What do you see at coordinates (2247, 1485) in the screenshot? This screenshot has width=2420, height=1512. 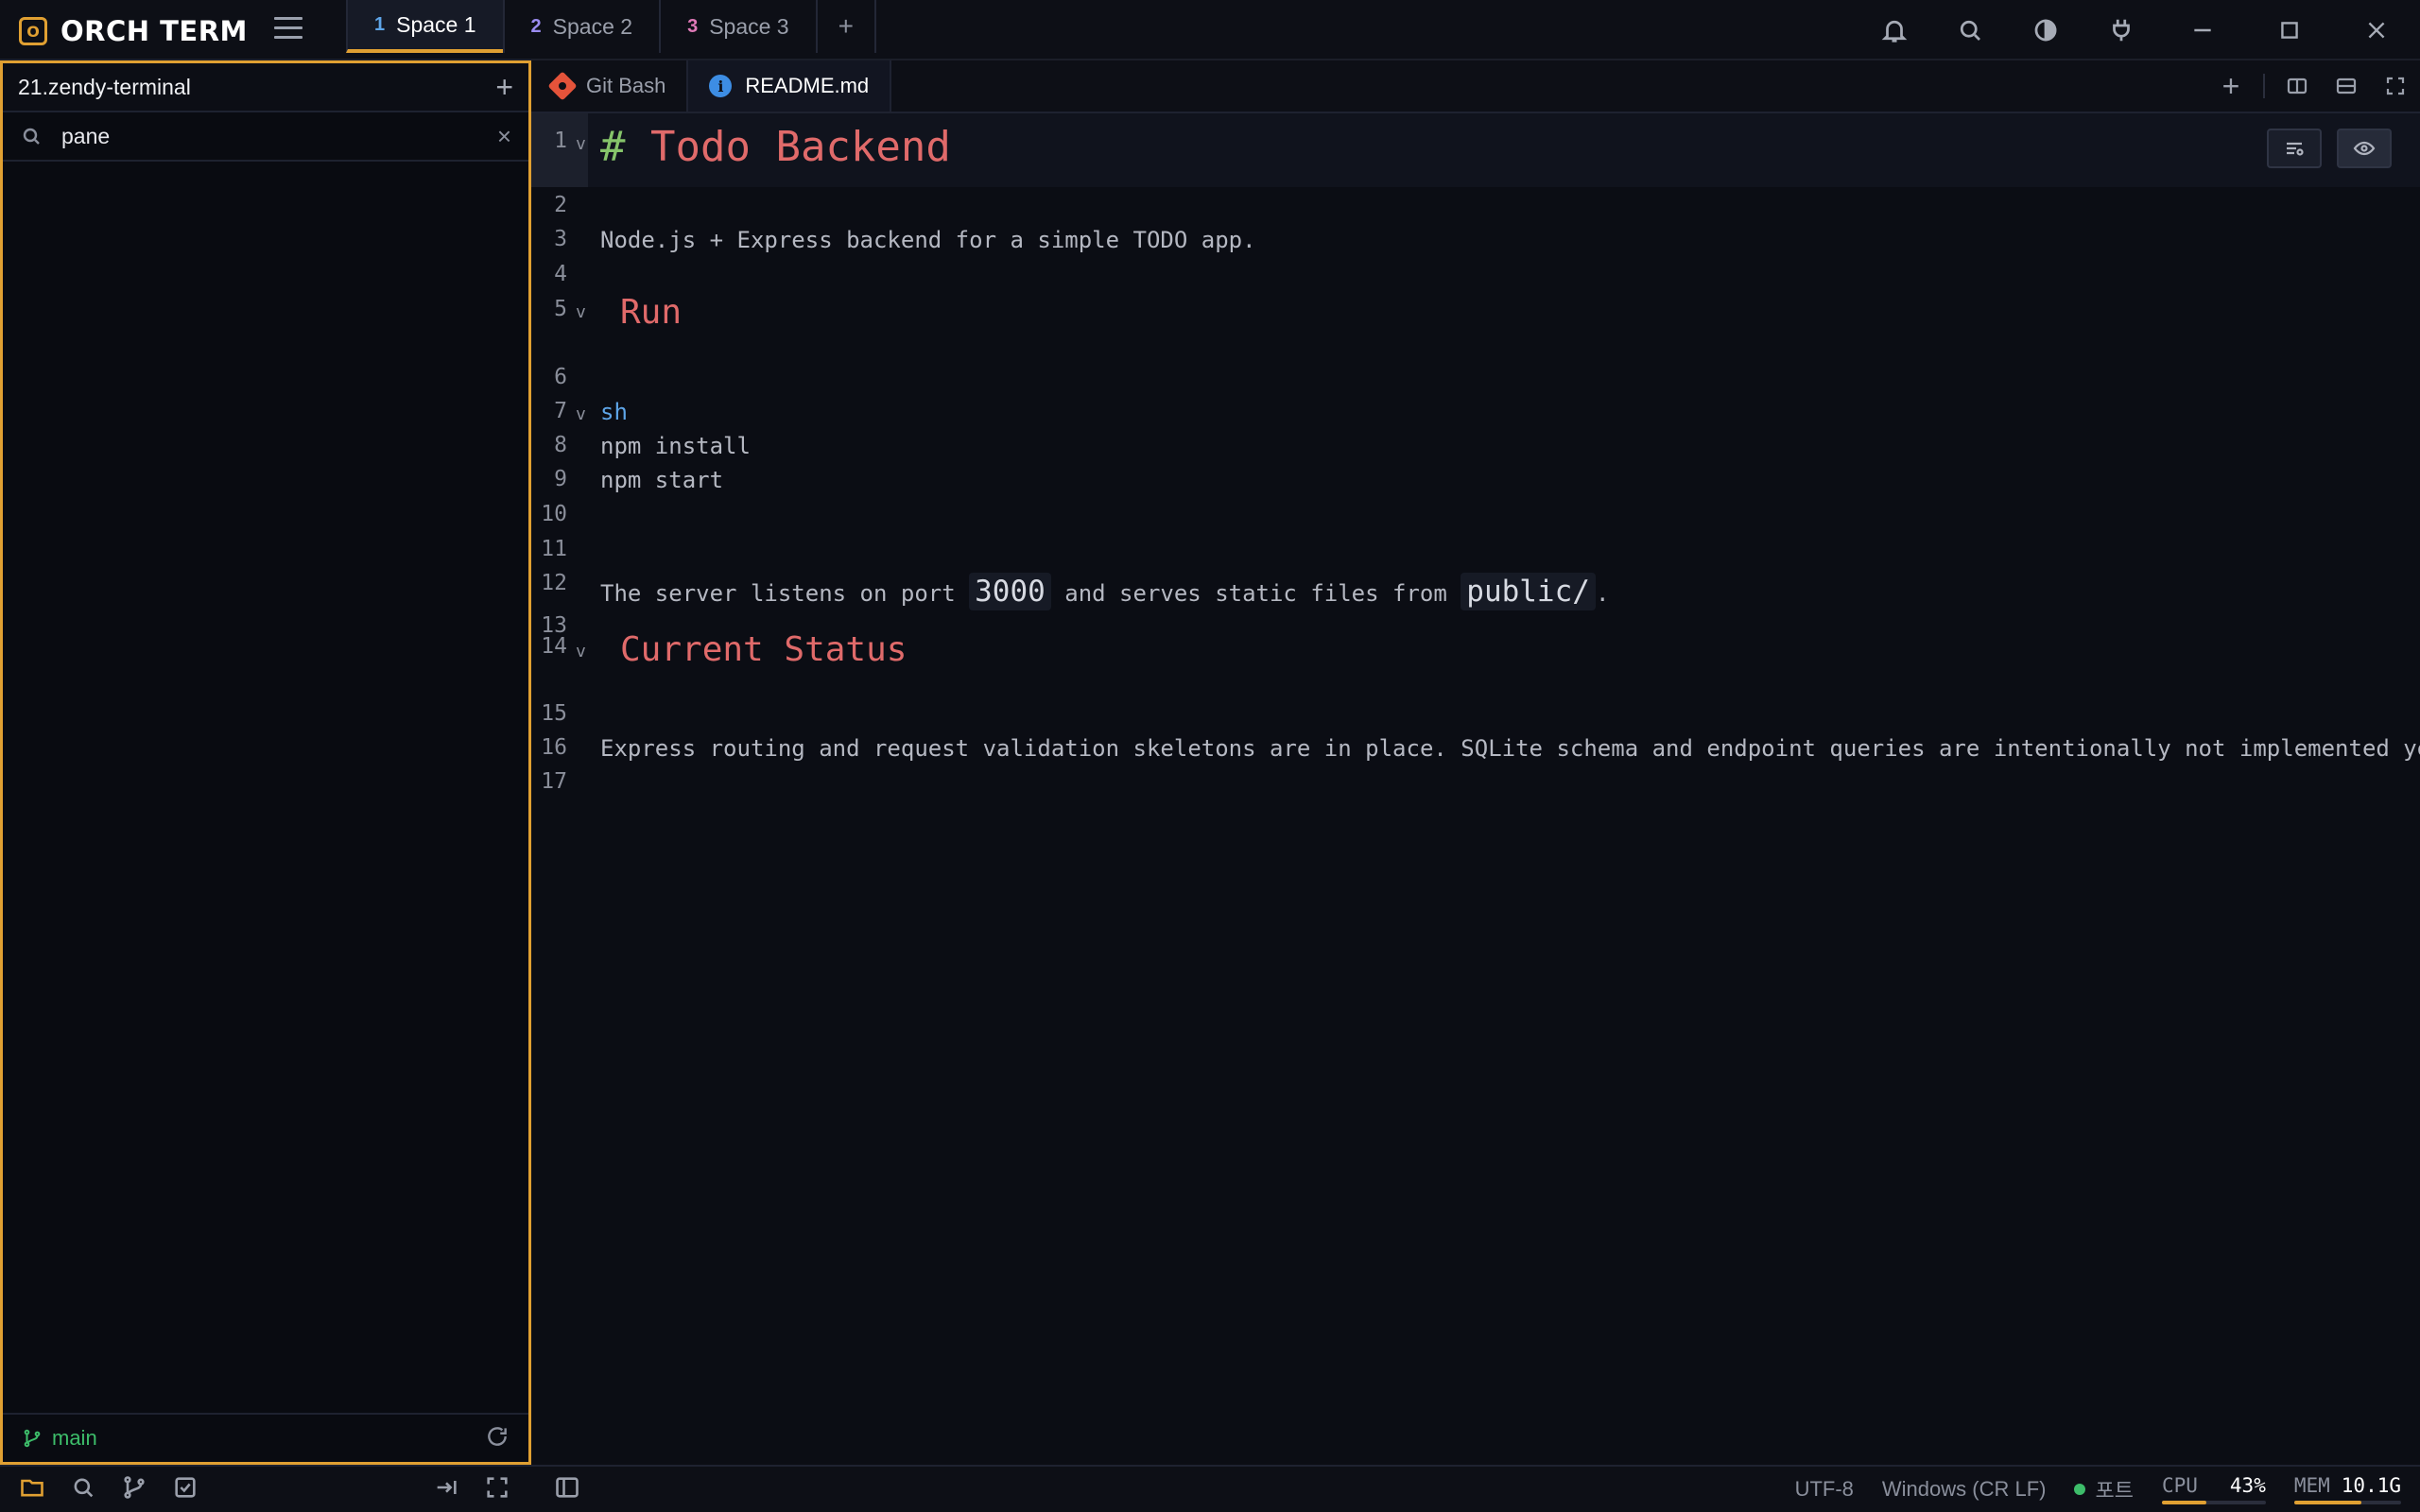 I see `cpu-value: 43%` at bounding box center [2247, 1485].